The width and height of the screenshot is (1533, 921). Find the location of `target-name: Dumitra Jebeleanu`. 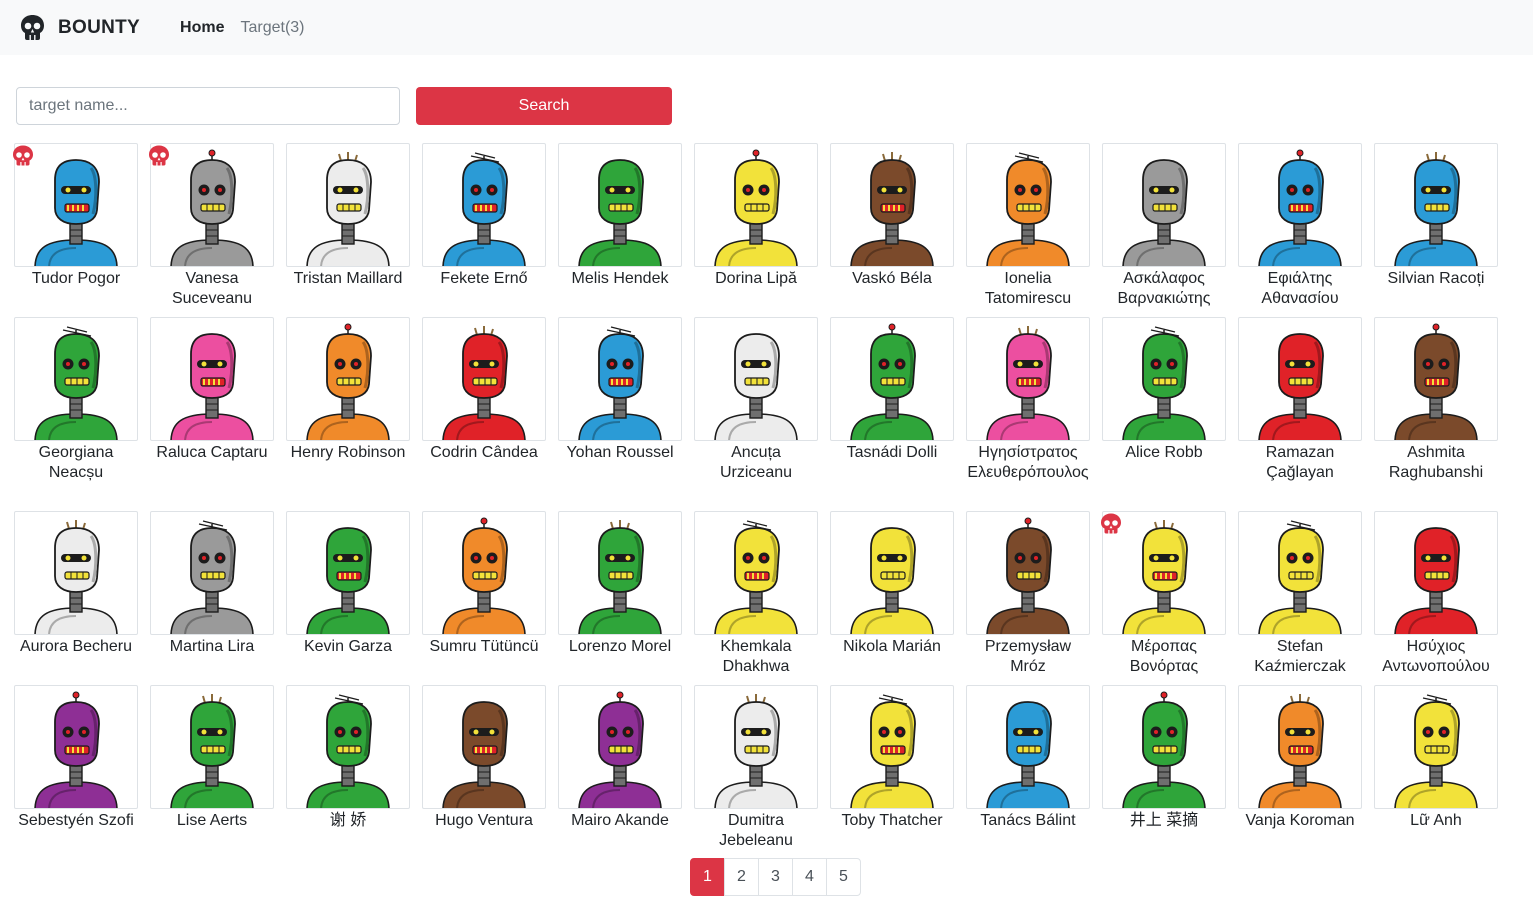

target-name: Dumitra Jebeleanu is located at coordinates (756, 830).